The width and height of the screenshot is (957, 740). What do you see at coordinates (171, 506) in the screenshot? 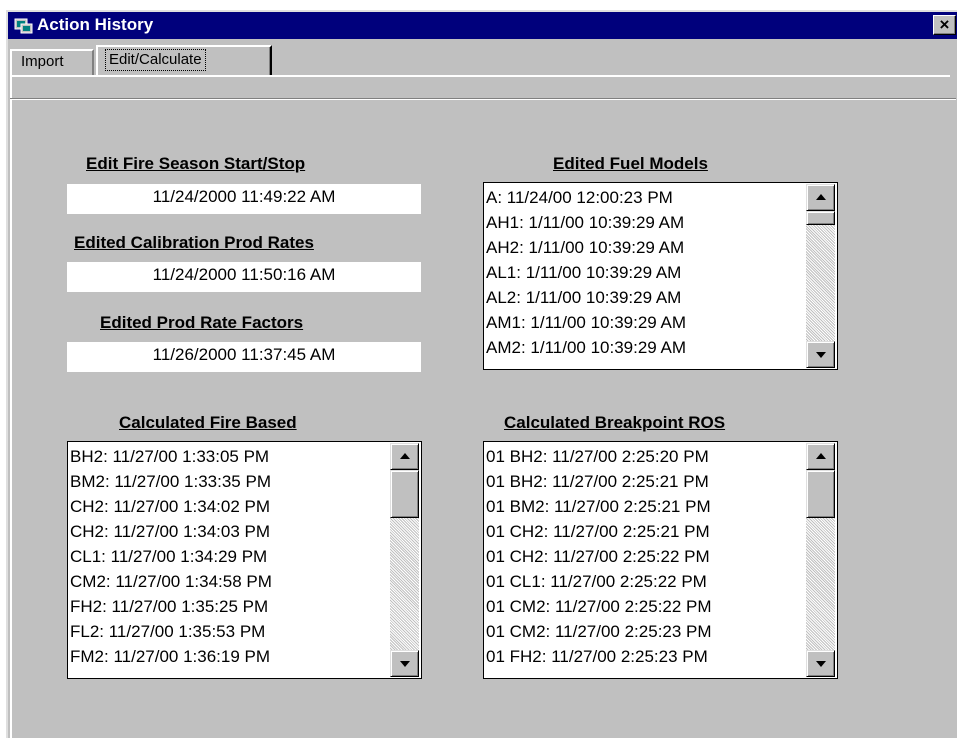
I see `list-item: CH2: 11/27/00 1:34:02 PM` at bounding box center [171, 506].